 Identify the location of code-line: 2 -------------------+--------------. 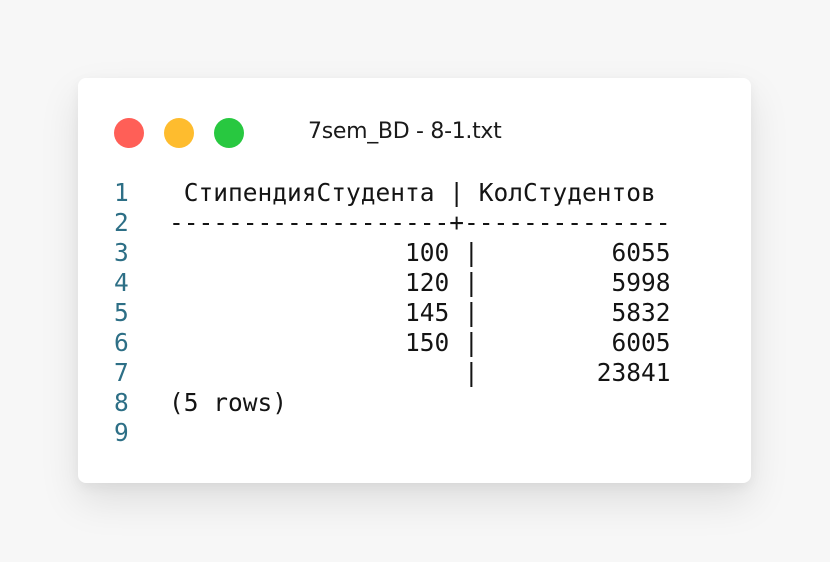
(392, 223).